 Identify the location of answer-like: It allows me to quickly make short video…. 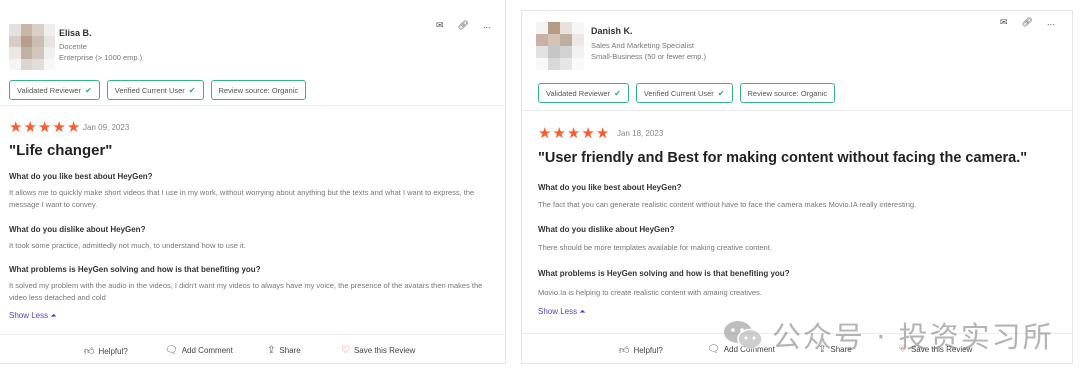
(242, 198).